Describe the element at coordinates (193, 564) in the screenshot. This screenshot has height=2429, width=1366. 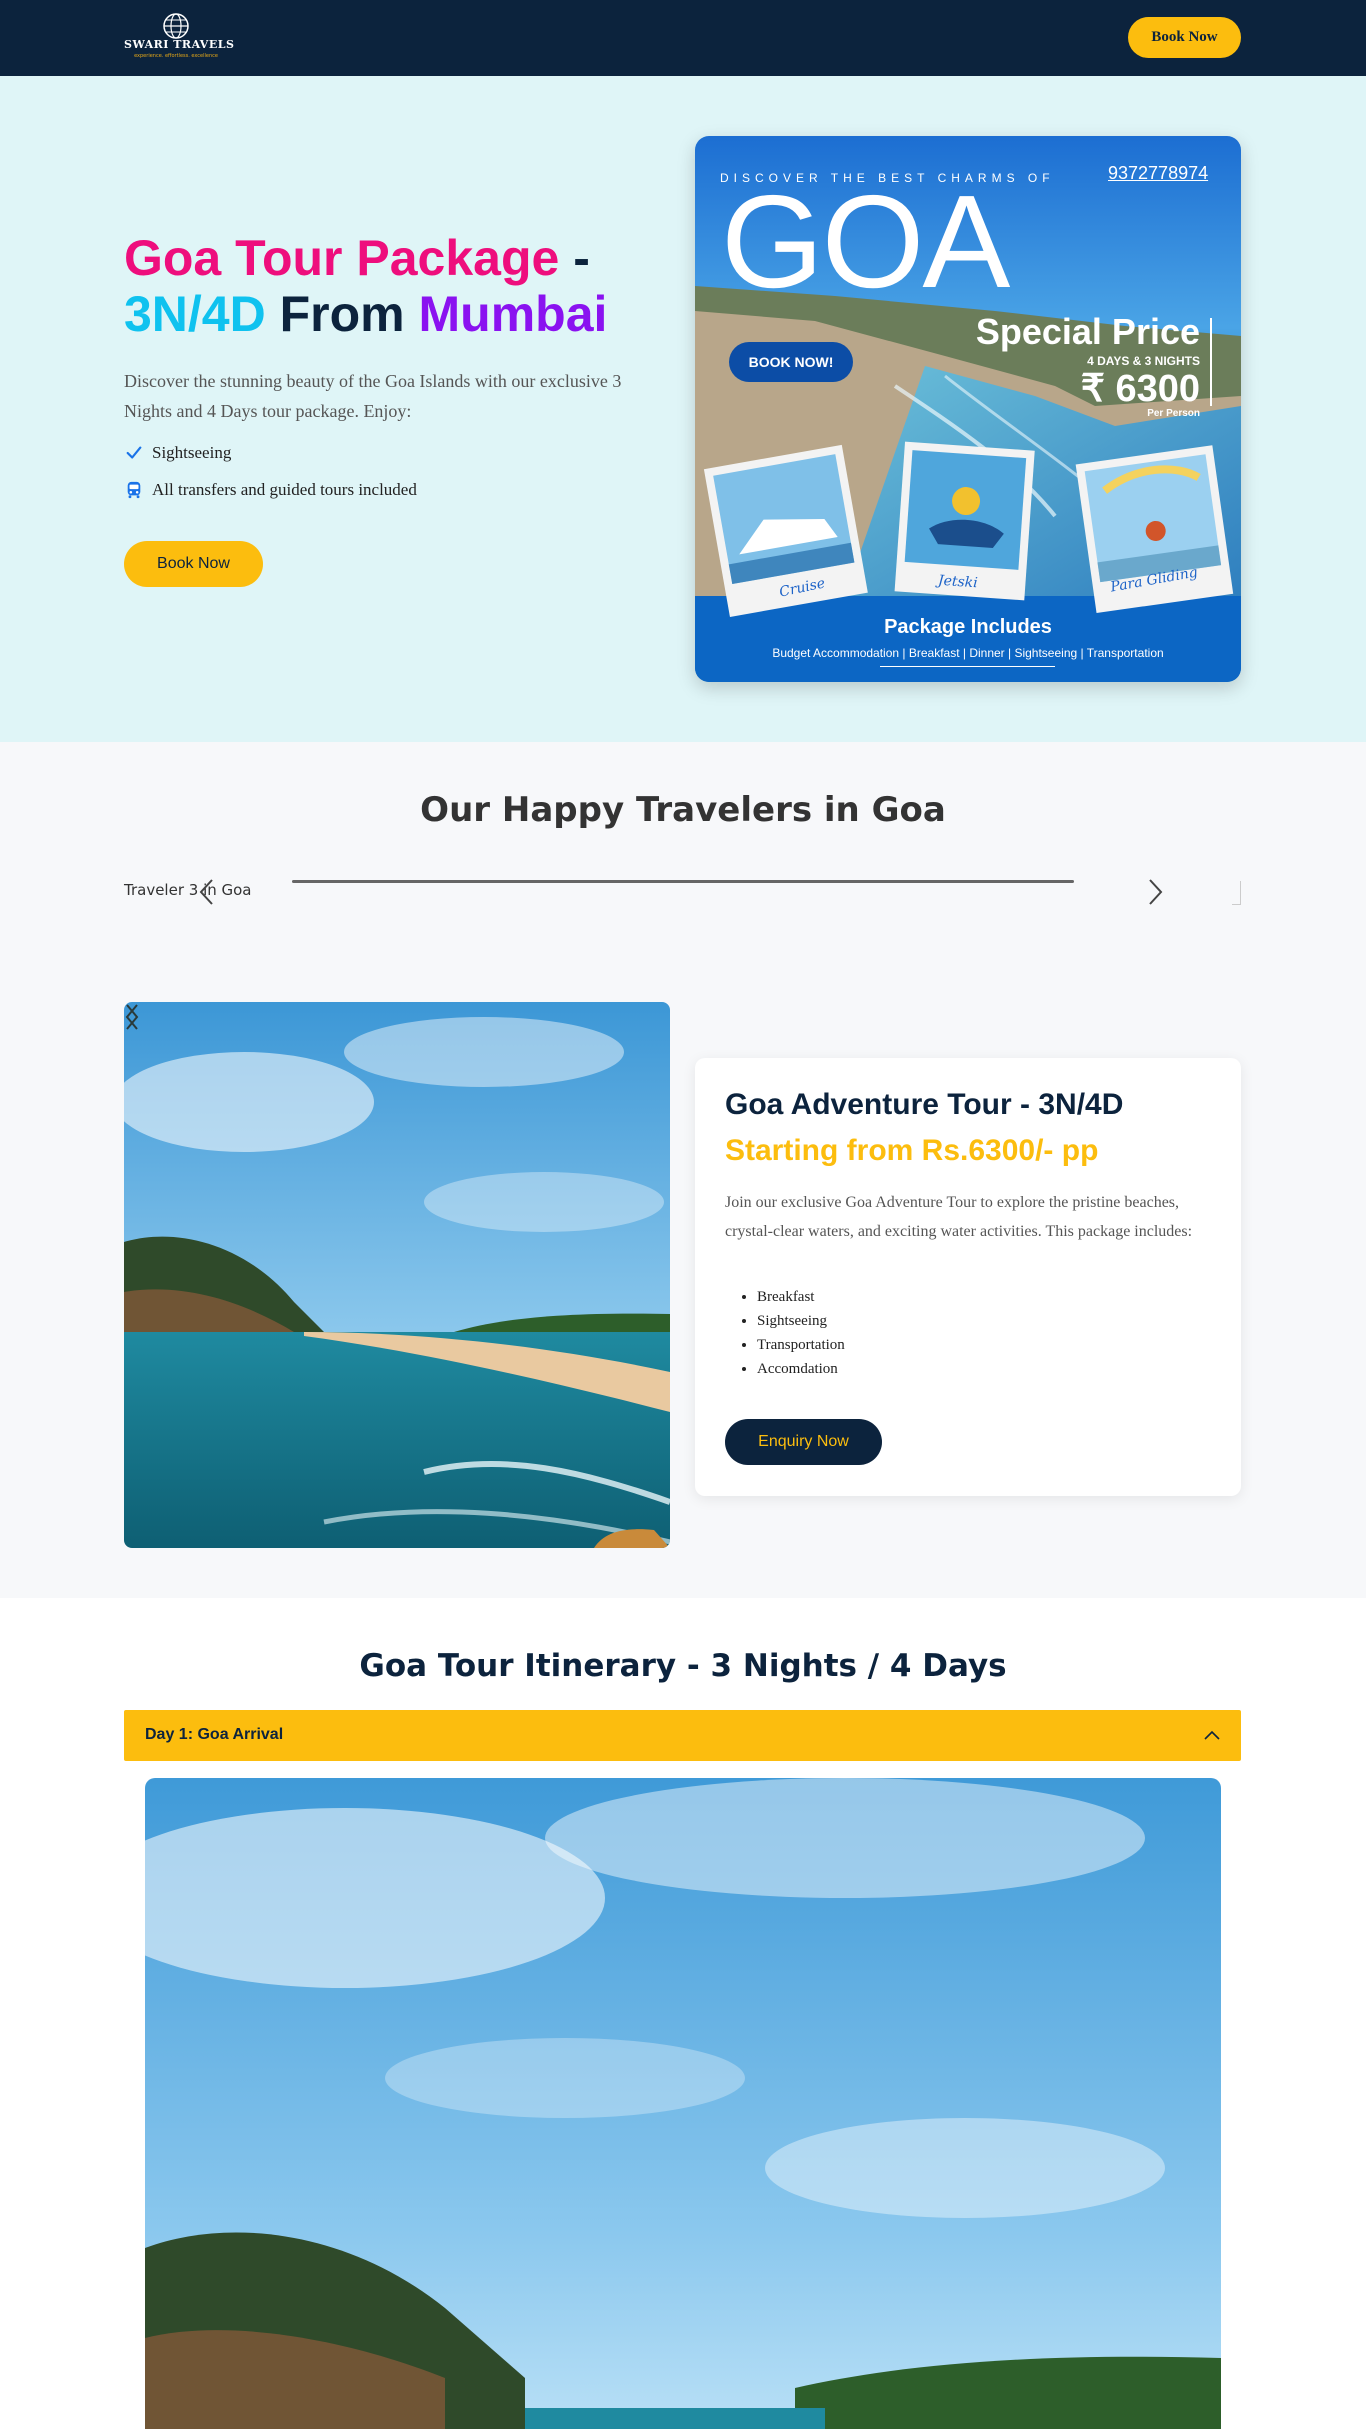
I see `hero-book-now-button: Book Now` at that location.